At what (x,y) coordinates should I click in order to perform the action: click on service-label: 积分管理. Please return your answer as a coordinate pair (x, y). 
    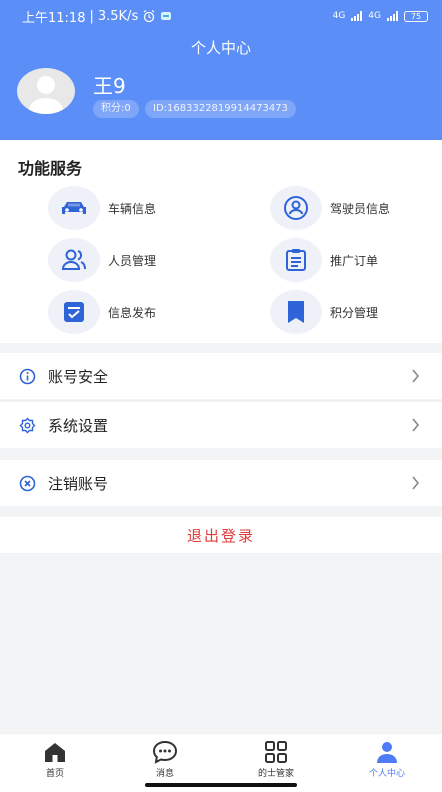
    Looking at the image, I should click on (354, 312).